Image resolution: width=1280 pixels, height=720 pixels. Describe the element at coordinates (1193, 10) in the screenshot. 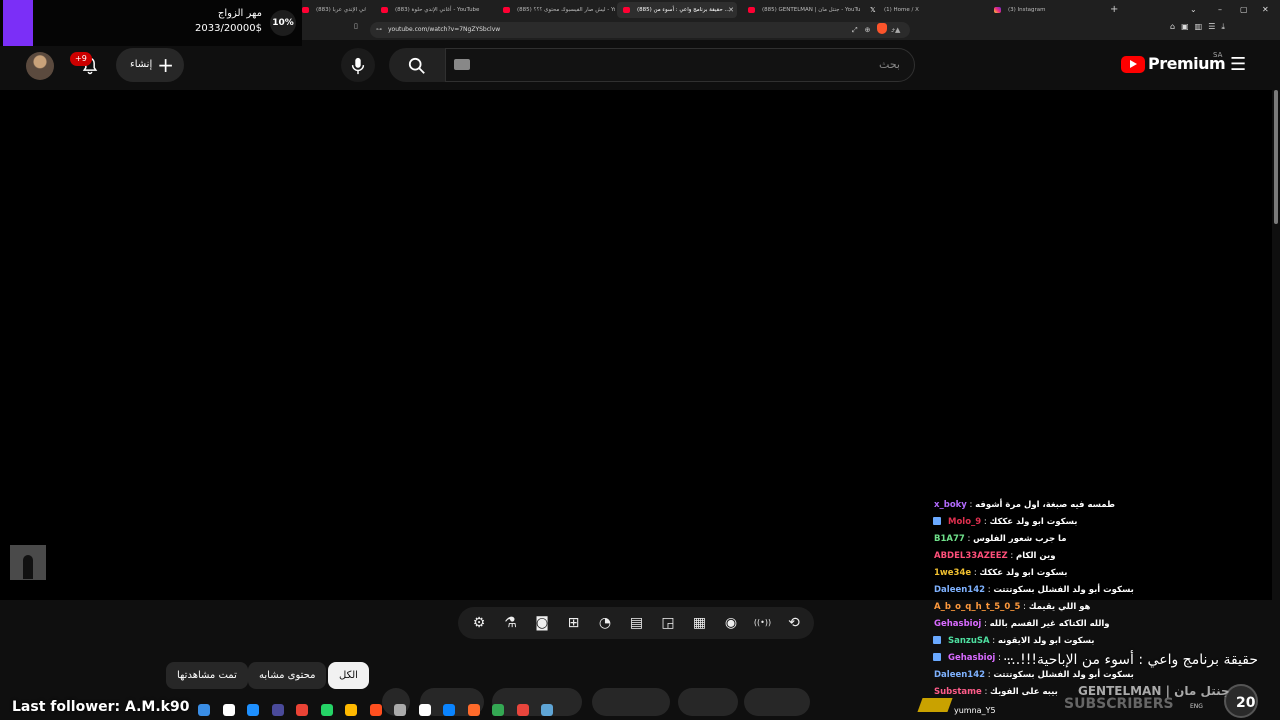

I see `tab-list-icon: ⌄` at that location.